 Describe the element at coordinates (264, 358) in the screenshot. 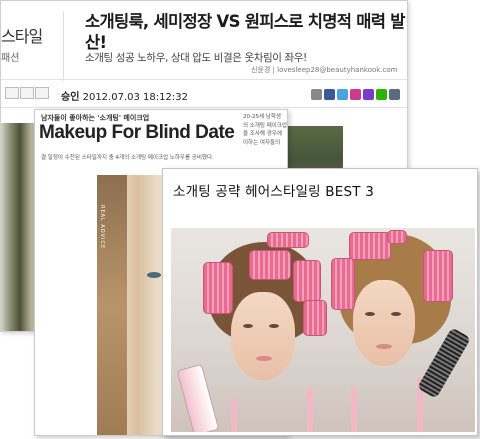

I see `left-woman-lips` at that location.